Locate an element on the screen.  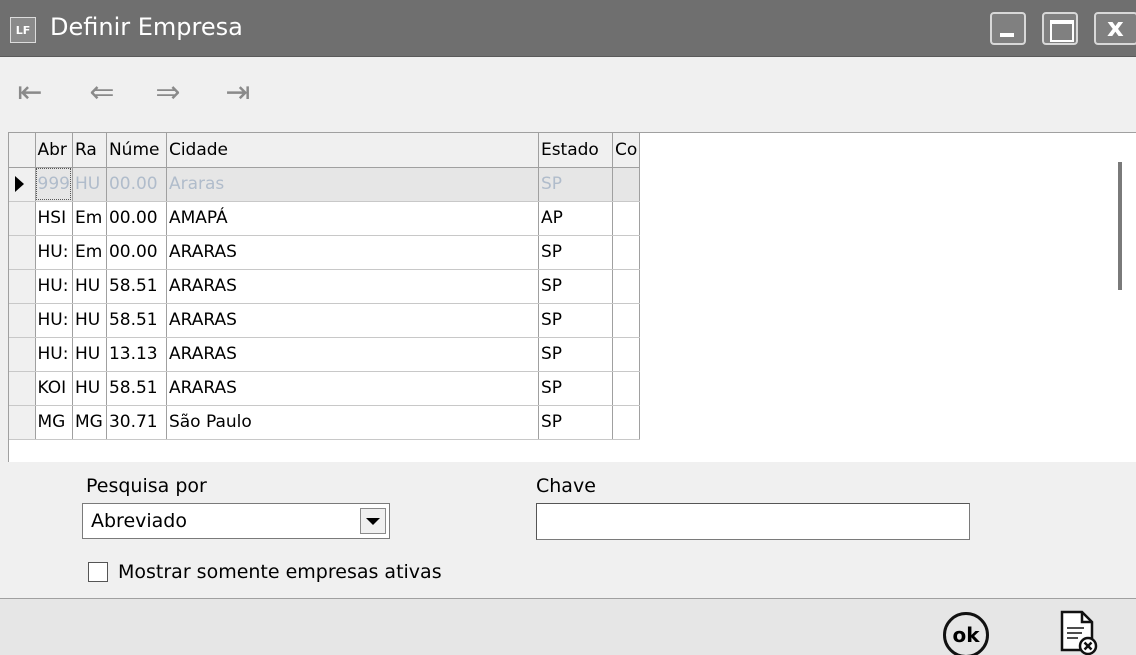
cell-numero: 30.71 is located at coordinates (136, 422).